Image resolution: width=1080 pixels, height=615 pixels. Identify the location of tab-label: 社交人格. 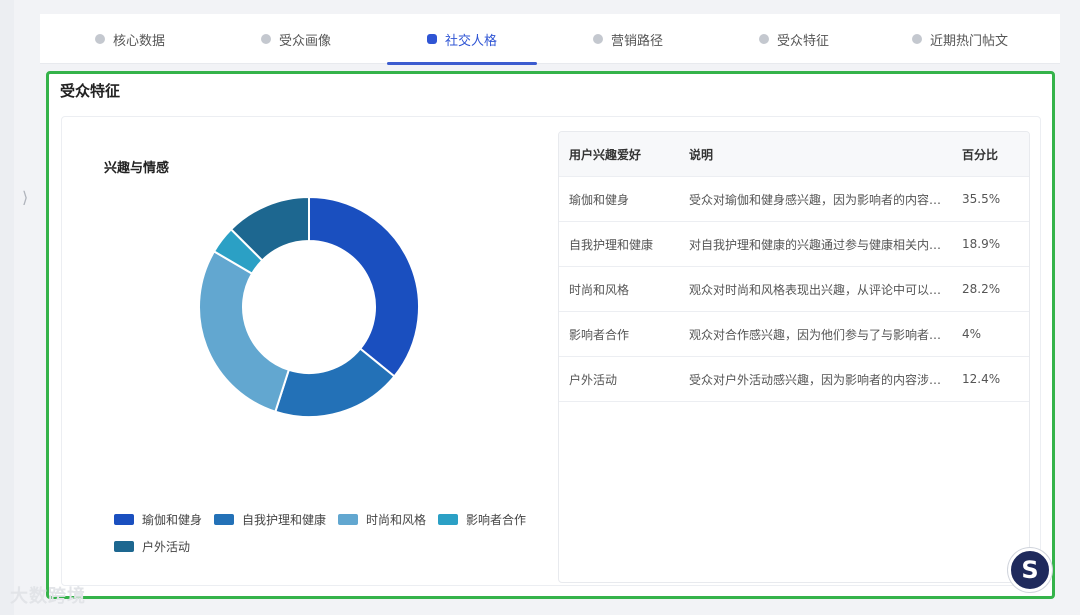
(470, 41).